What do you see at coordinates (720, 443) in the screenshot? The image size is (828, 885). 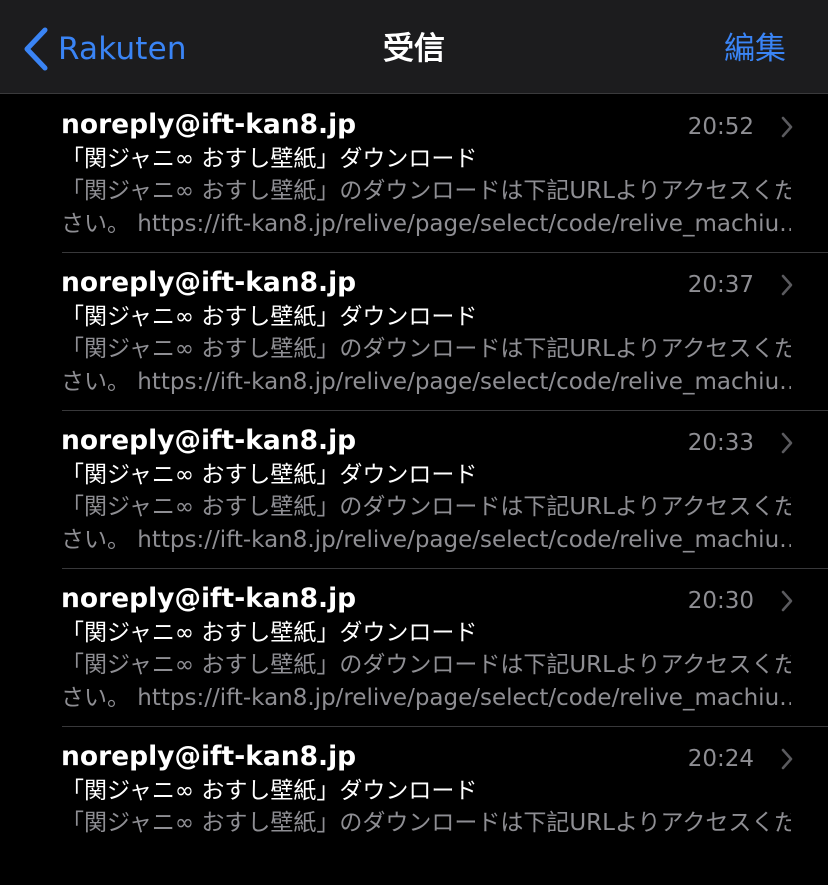 I see `mail-time: 20:33` at bounding box center [720, 443].